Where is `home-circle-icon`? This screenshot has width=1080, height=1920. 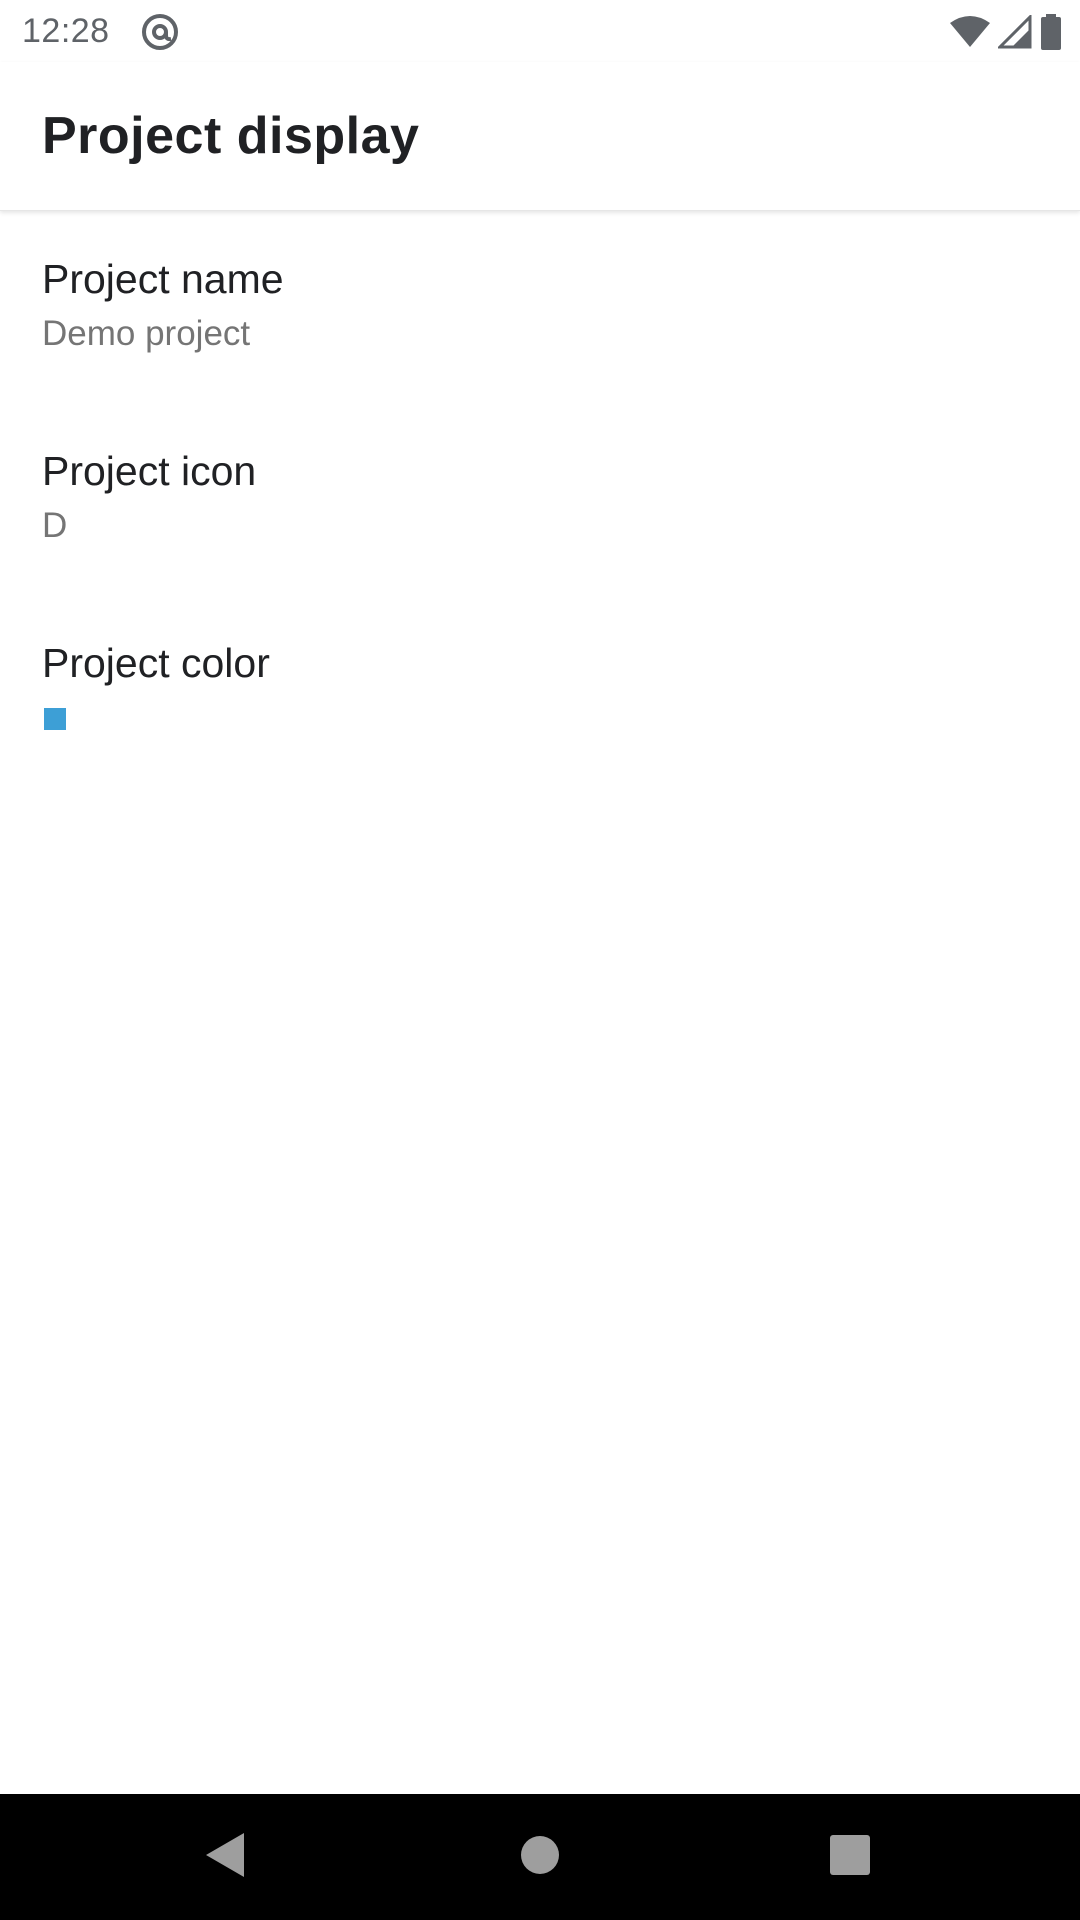
home-circle-icon is located at coordinates (540, 1857).